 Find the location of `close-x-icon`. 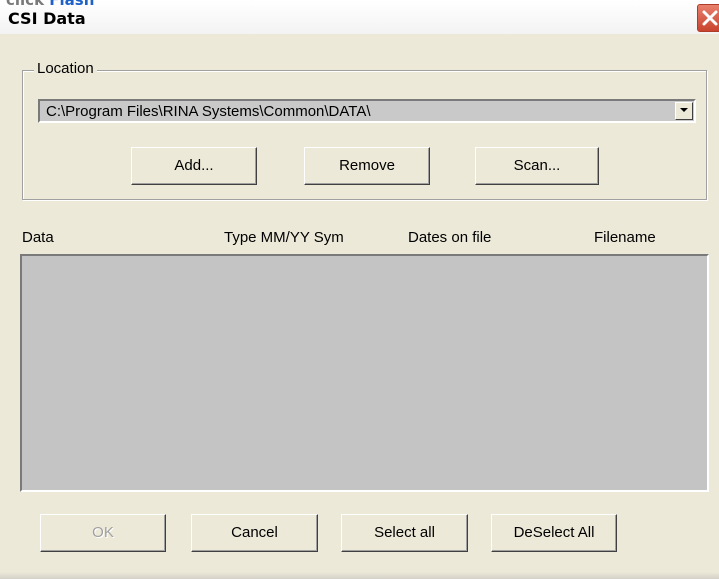

close-x-icon is located at coordinates (710, 18).